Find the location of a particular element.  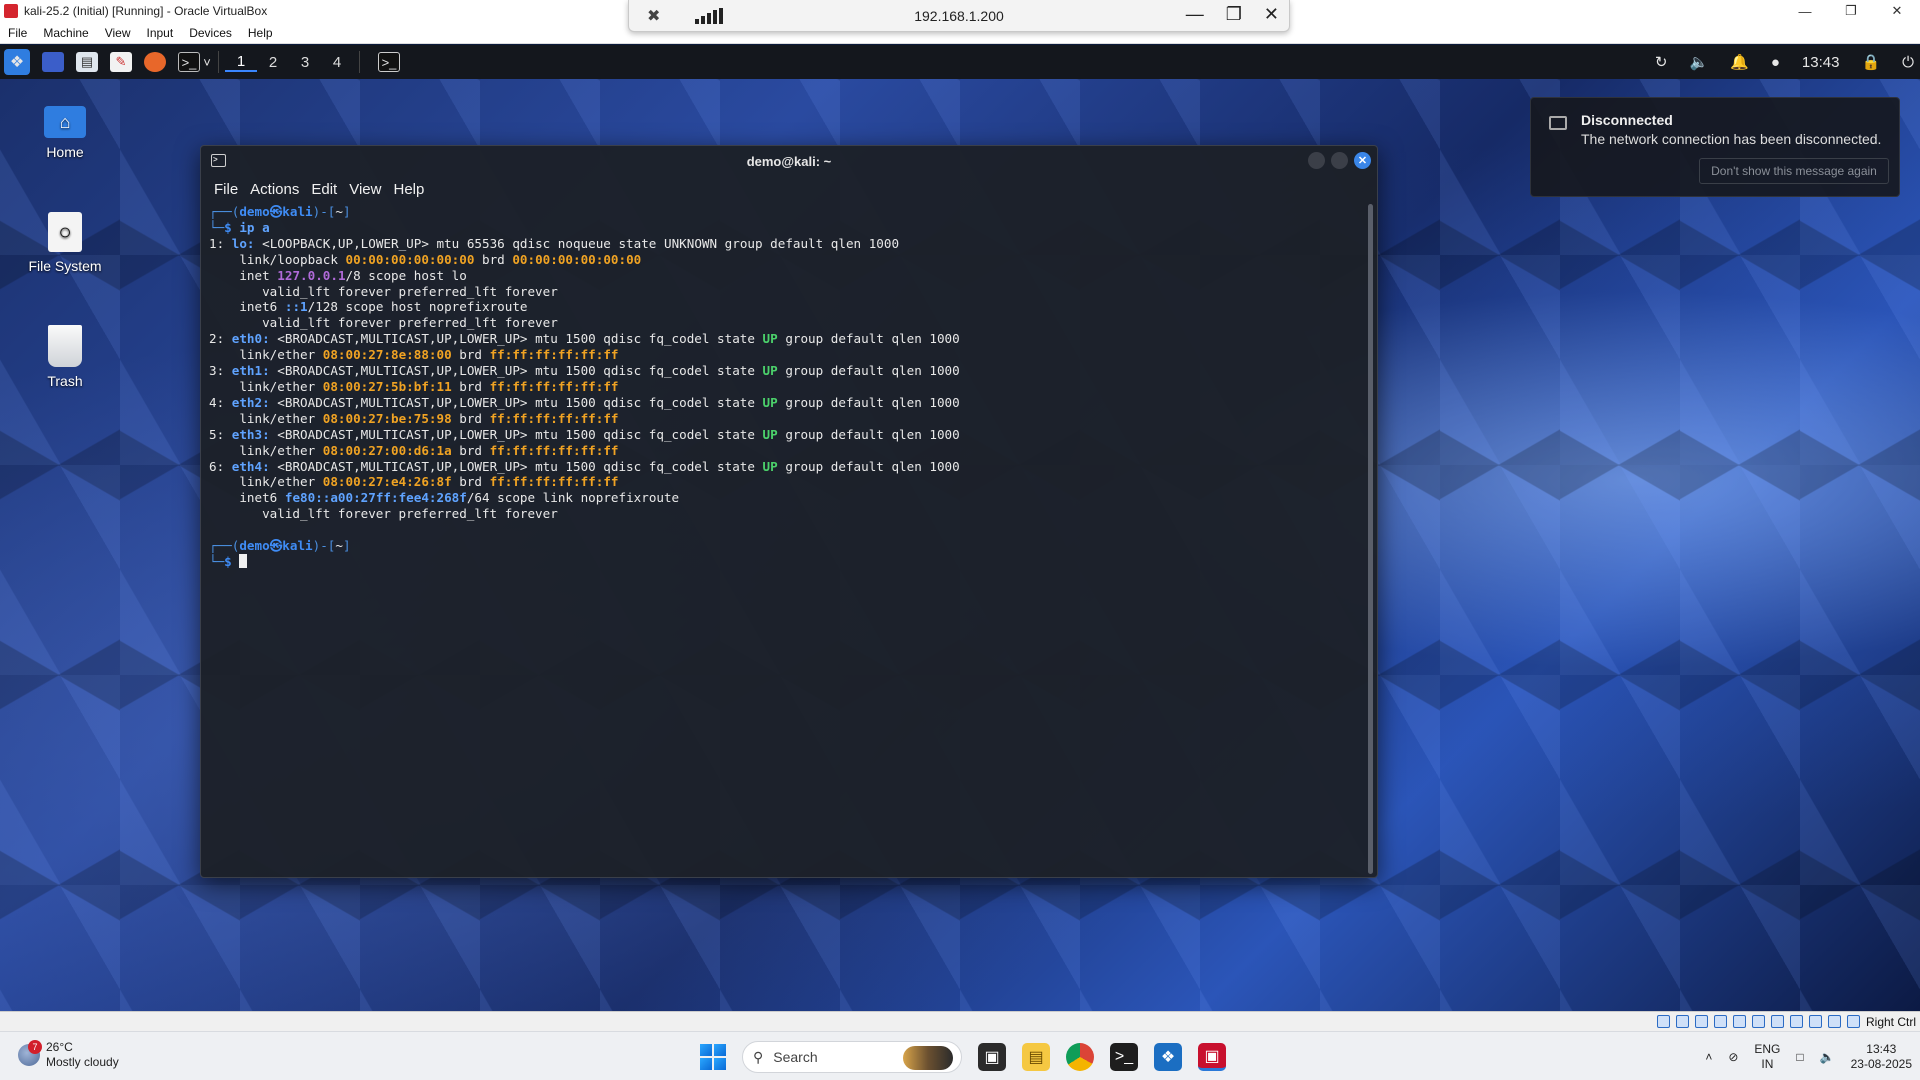

vbox-menu-help: Help is located at coordinates (260, 33).